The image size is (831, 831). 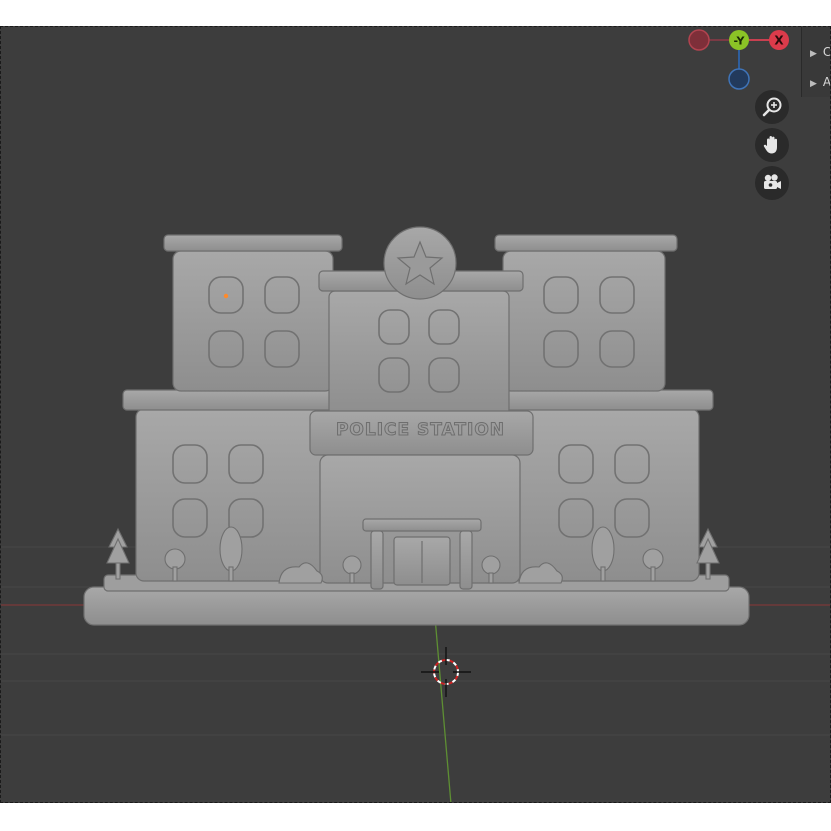 What do you see at coordinates (699, 40) in the screenshot?
I see `x-negative-axis-handle` at bounding box center [699, 40].